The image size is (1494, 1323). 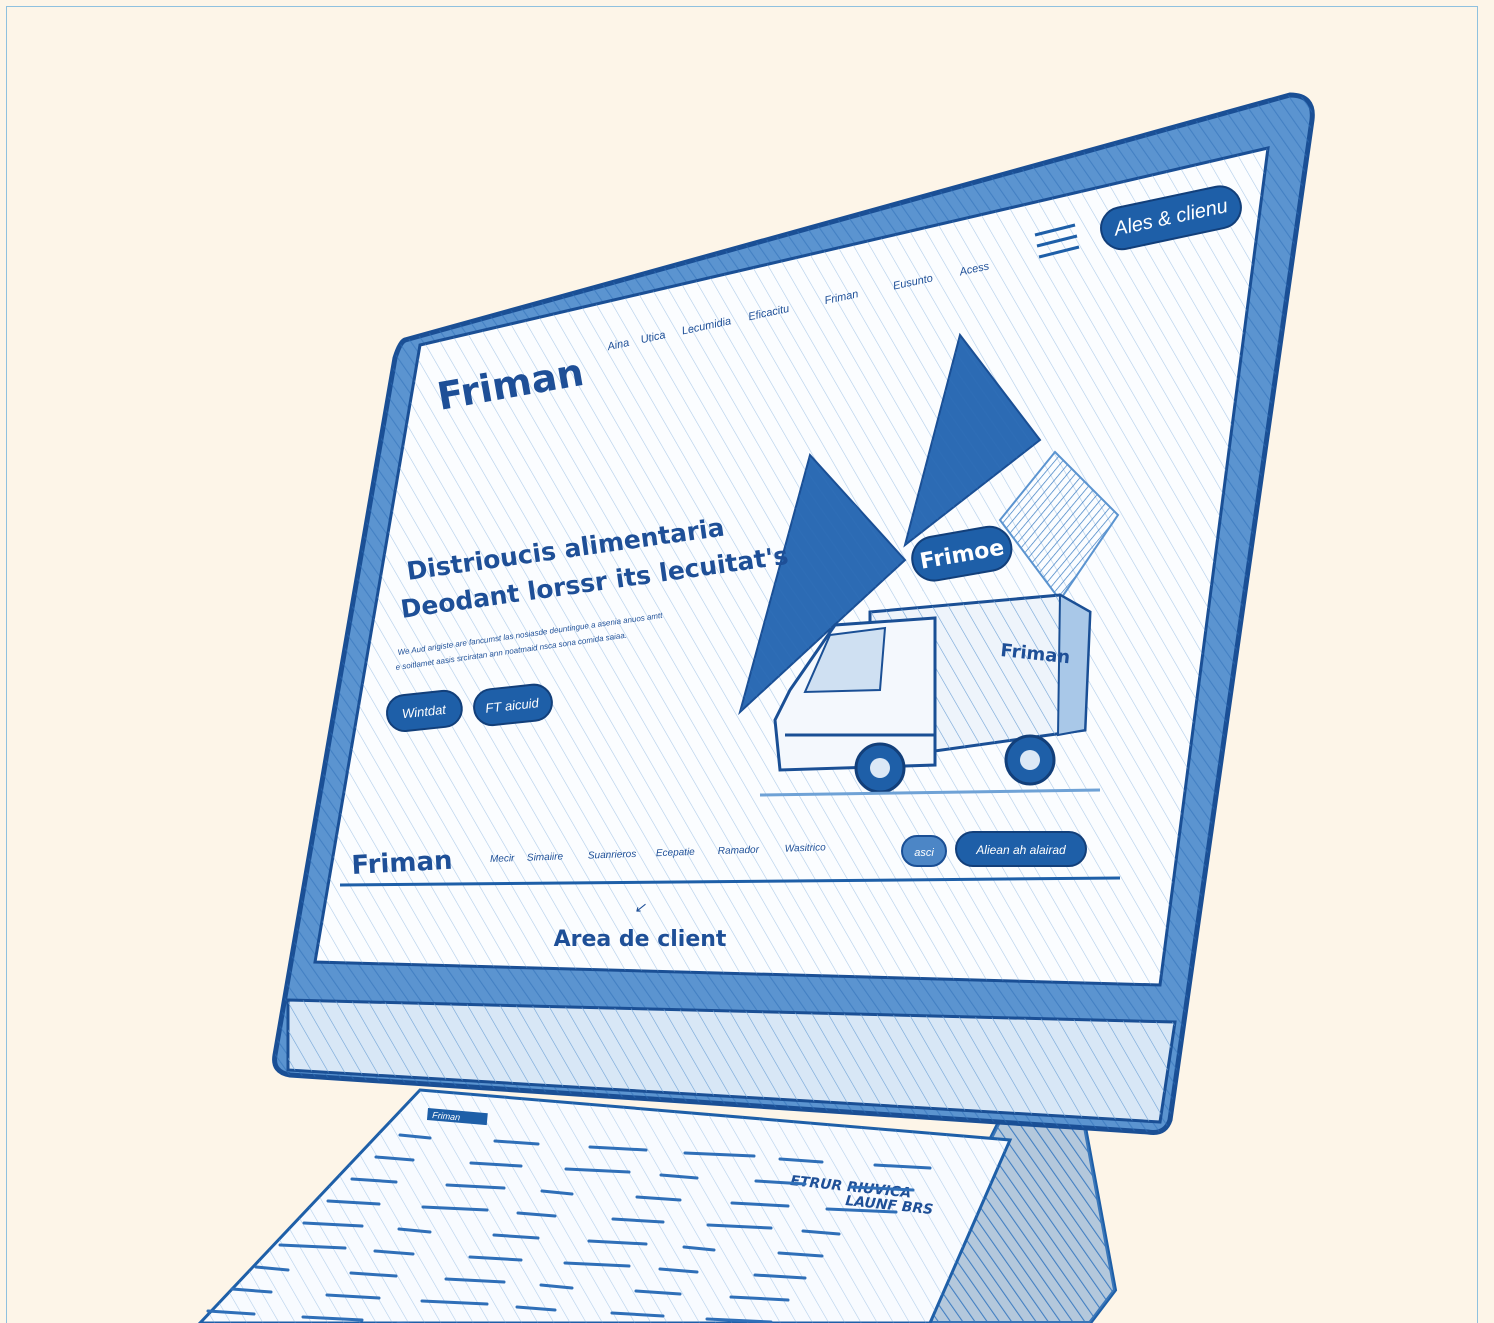 I want to click on footer-nav-item-2: Simaiire, so click(x=545, y=857).